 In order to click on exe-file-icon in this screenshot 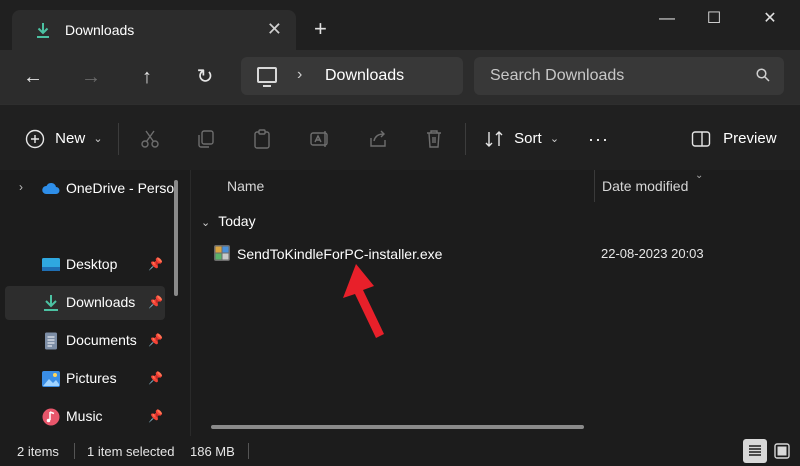, I will do `click(222, 253)`.